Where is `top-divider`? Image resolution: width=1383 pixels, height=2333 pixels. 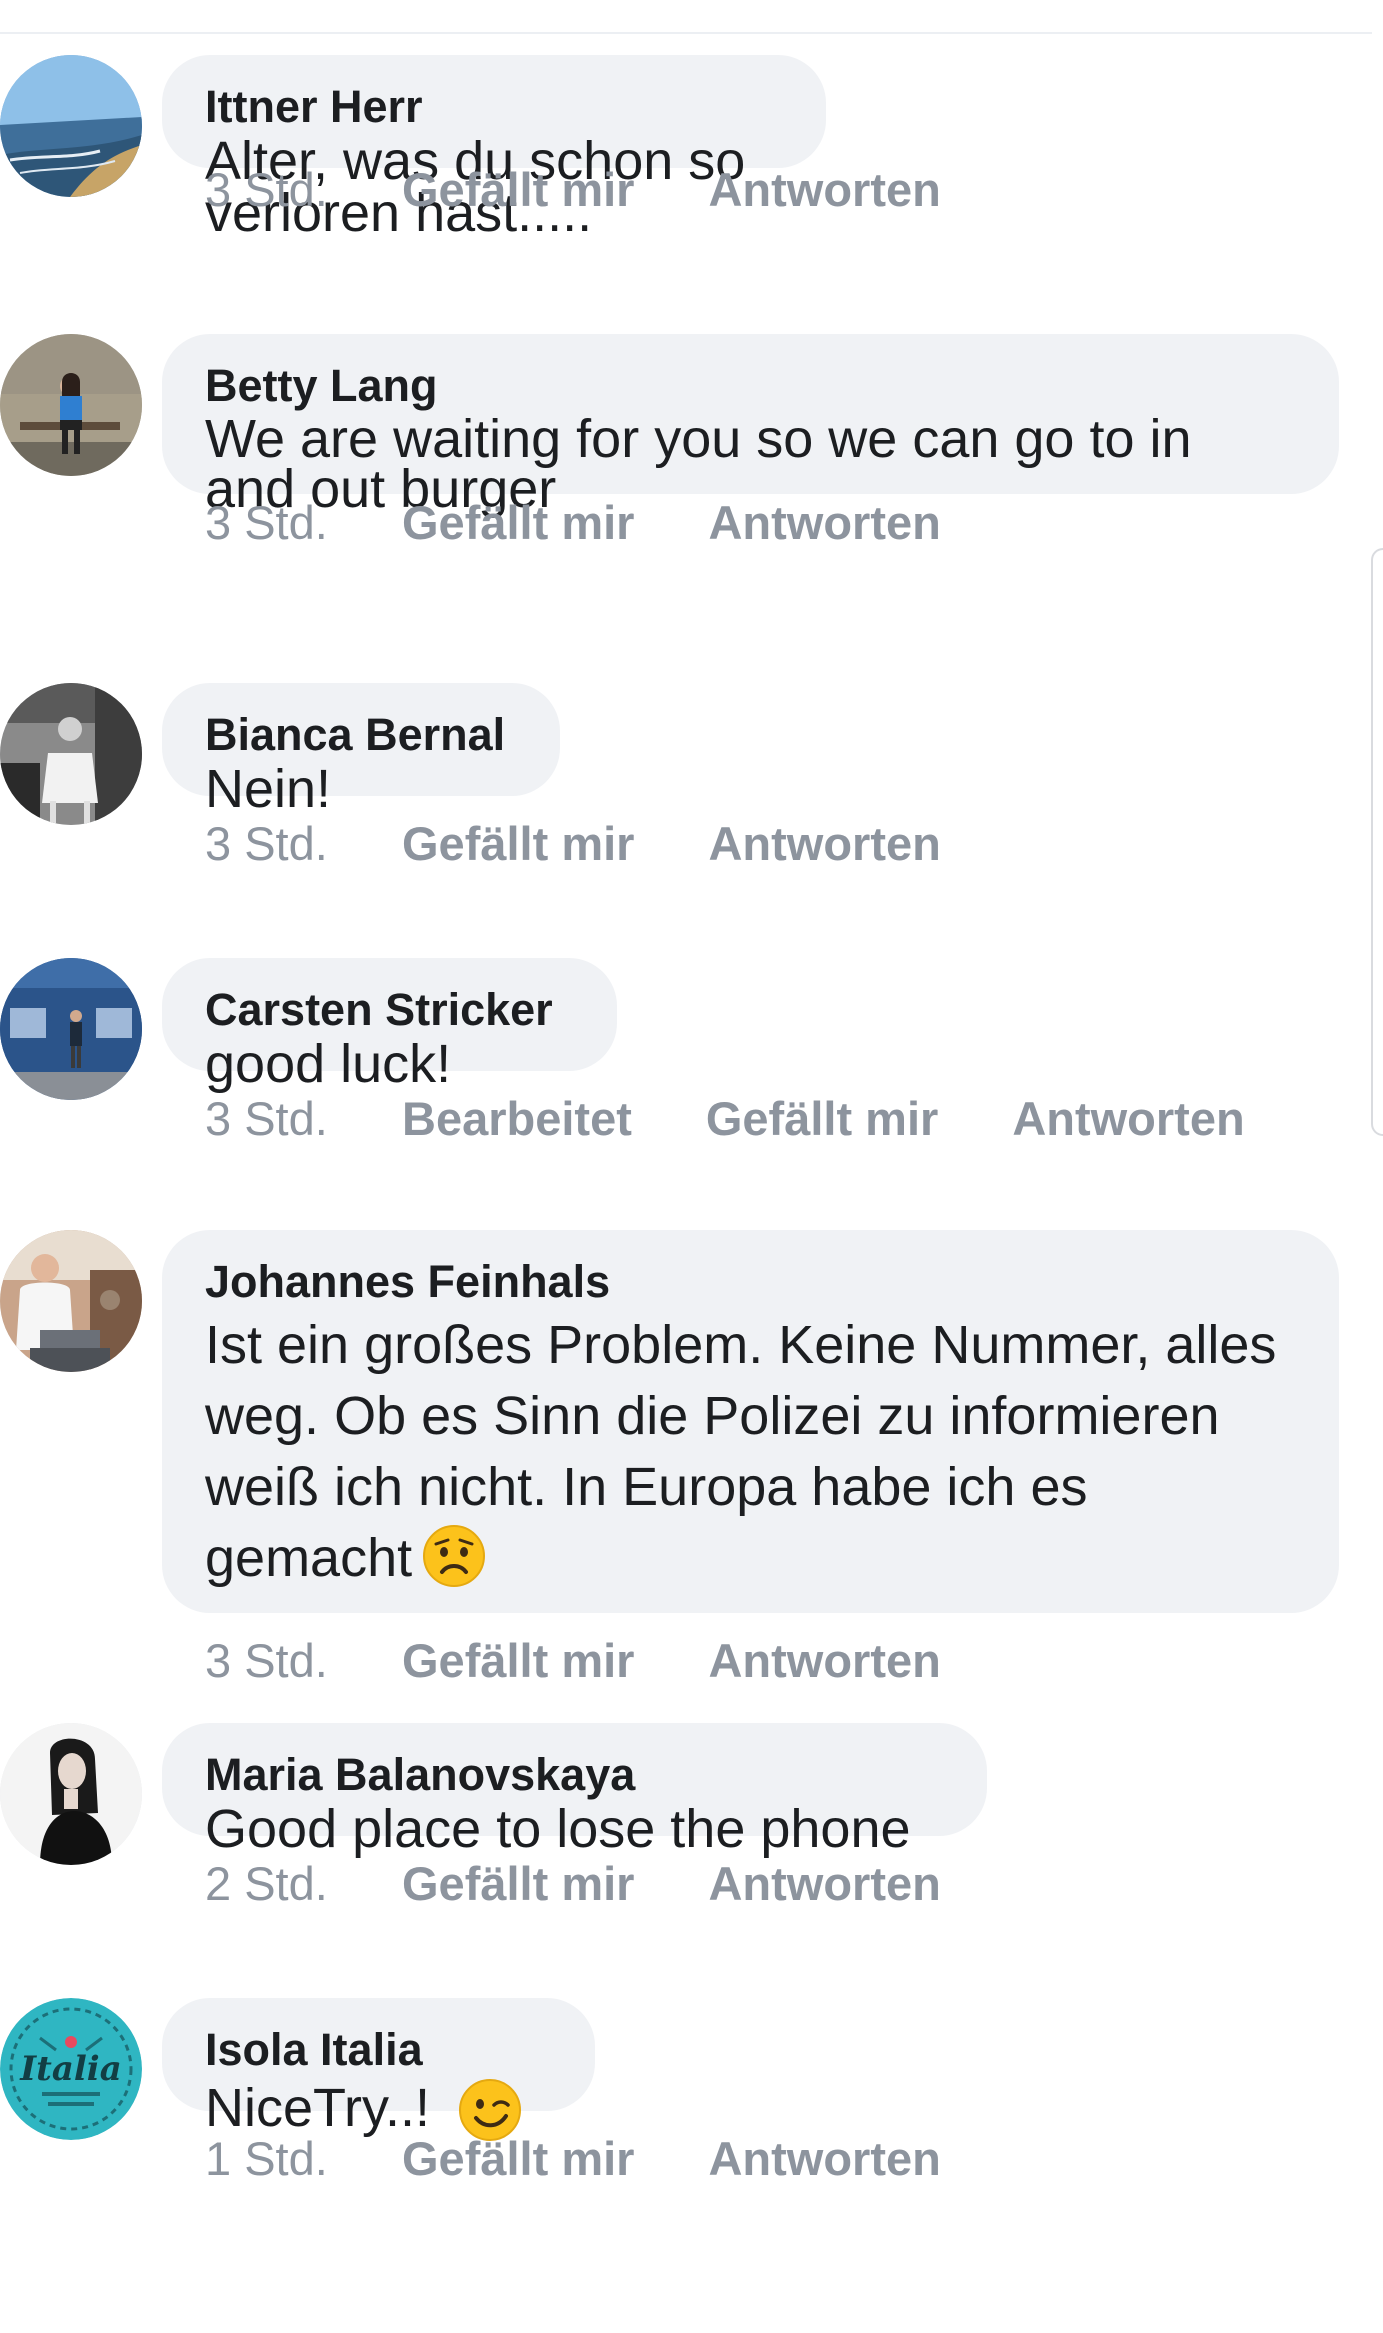 top-divider is located at coordinates (686, 33).